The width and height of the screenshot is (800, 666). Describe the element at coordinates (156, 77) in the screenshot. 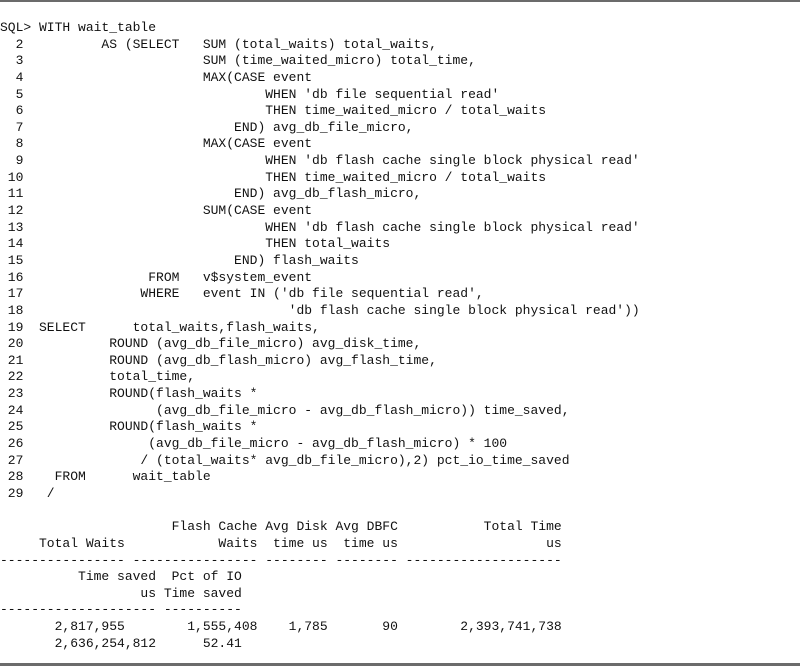

I see `query-line: 4 MAX(CASE event` at that location.